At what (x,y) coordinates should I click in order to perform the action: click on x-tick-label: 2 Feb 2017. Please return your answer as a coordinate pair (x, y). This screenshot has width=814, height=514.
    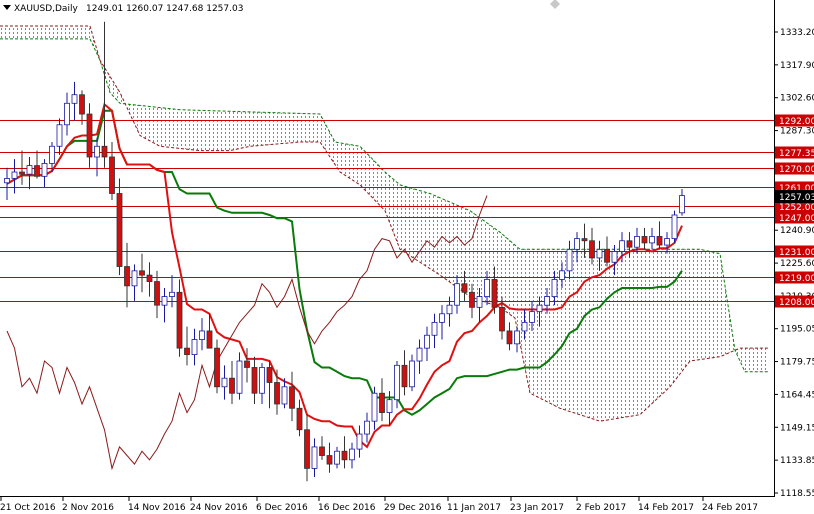
    Looking at the image, I should click on (601, 508).